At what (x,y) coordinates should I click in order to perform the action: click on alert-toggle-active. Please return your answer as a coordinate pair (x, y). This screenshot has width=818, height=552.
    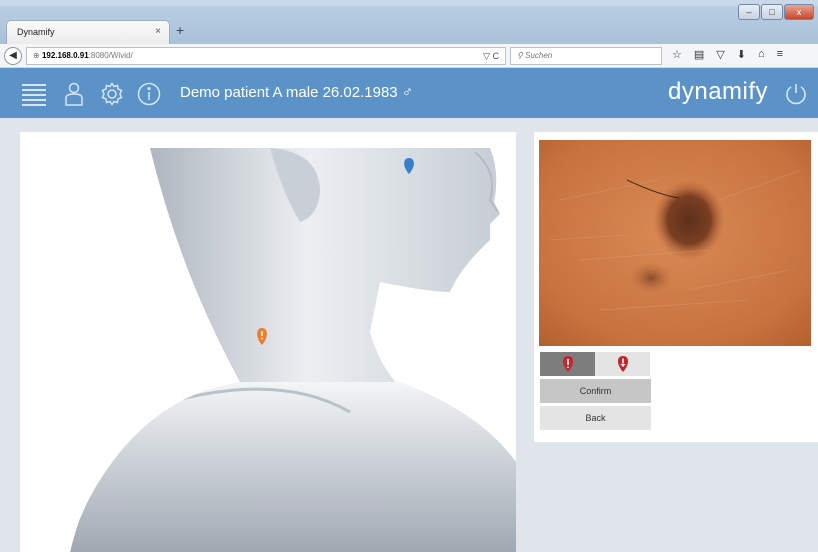
    Looking at the image, I should click on (567, 364).